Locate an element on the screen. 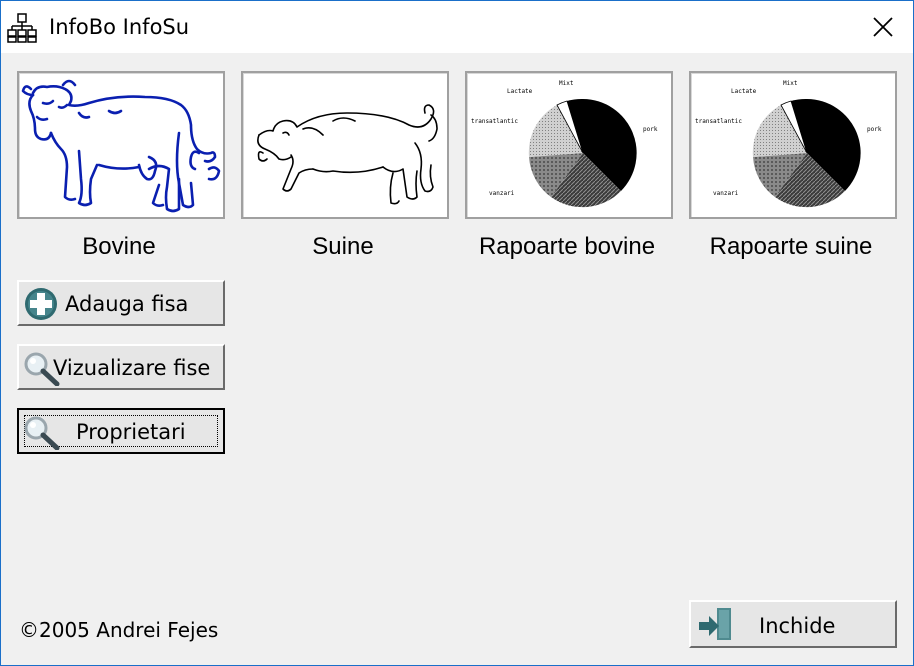 The image size is (914, 666). cow-icon is located at coordinates (121, 146).